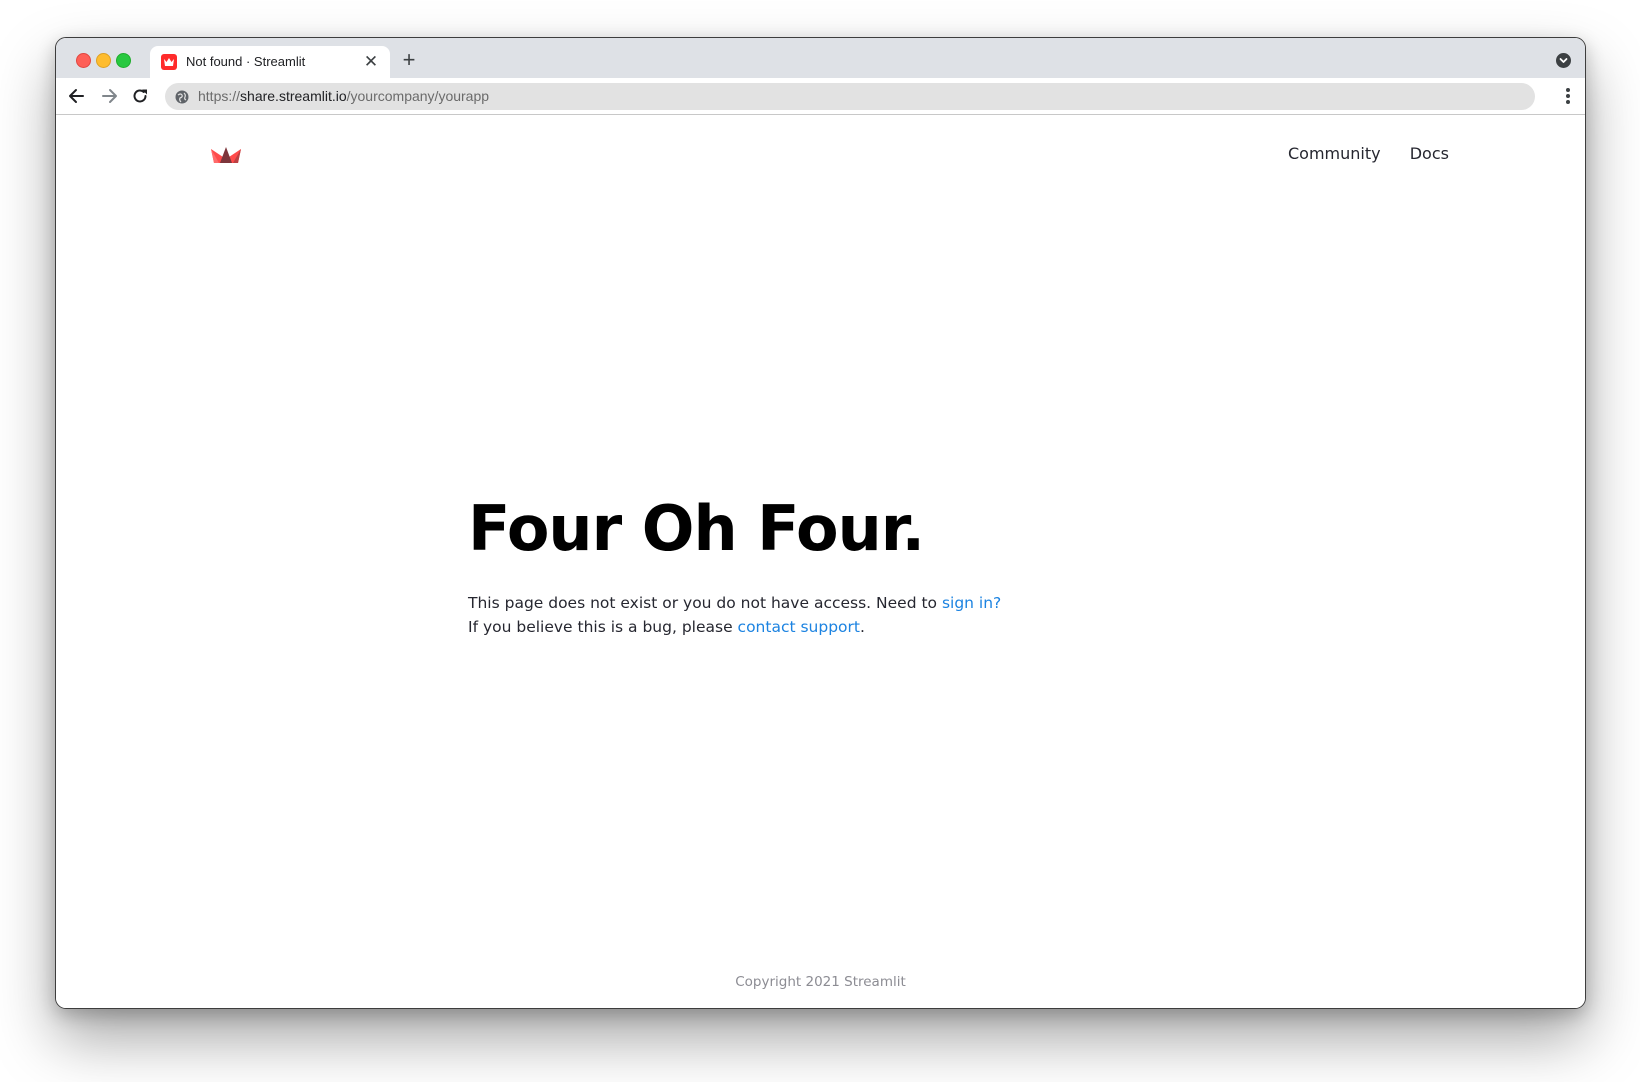 The height and width of the screenshot is (1082, 1640). Describe the element at coordinates (109, 96) in the screenshot. I see `forward-arrow-icon` at that location.